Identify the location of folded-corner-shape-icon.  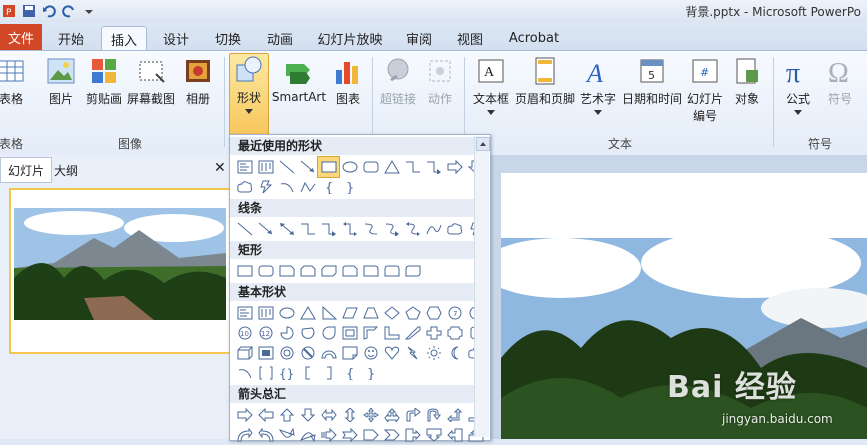
(349, 353).